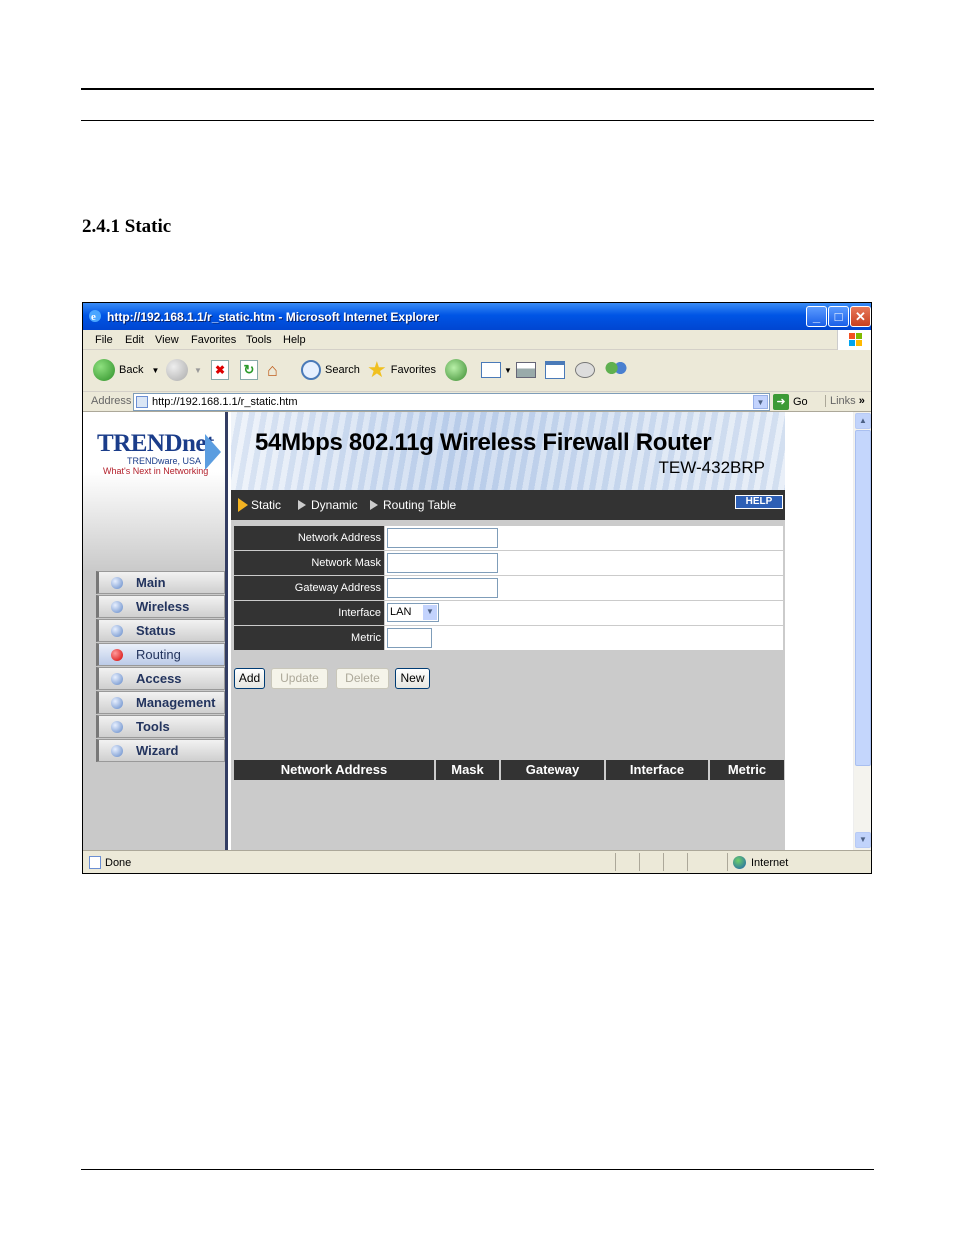 The image size is (954, 1235). I want to click on gateway-address-input, so click(442, 588).